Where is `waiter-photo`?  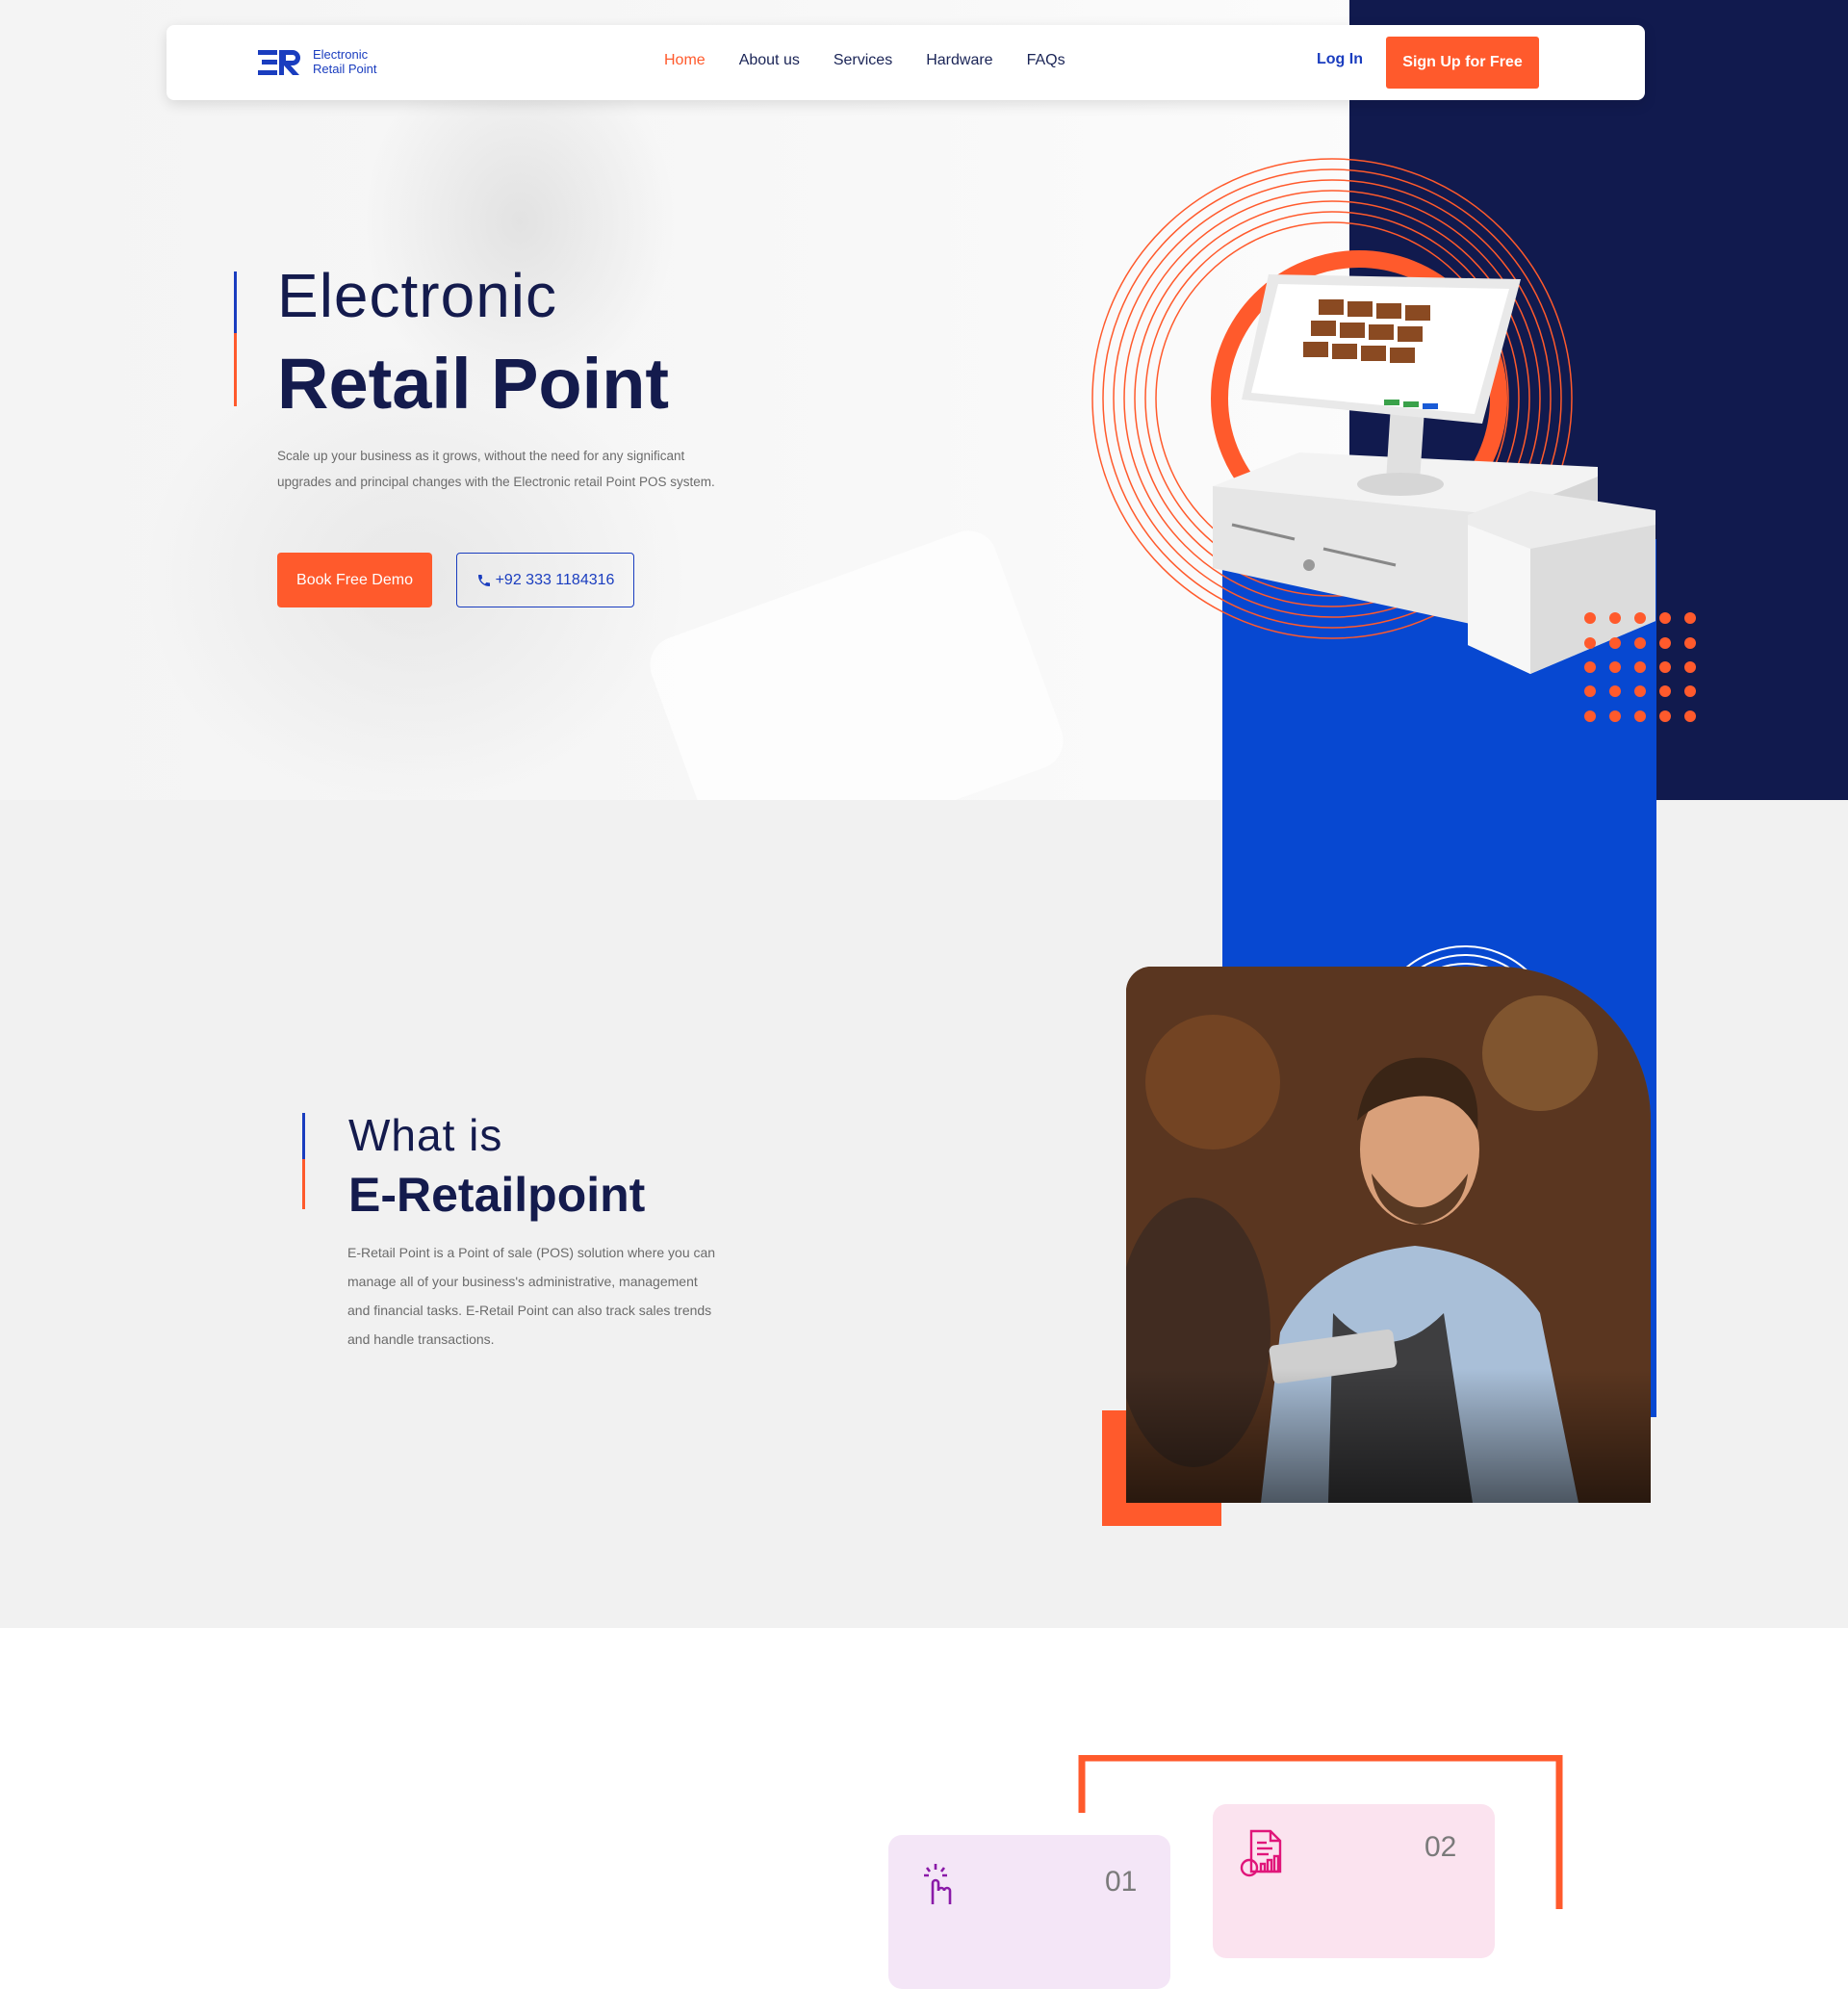 waiter-photo is located at coordinates (1388, 1235).